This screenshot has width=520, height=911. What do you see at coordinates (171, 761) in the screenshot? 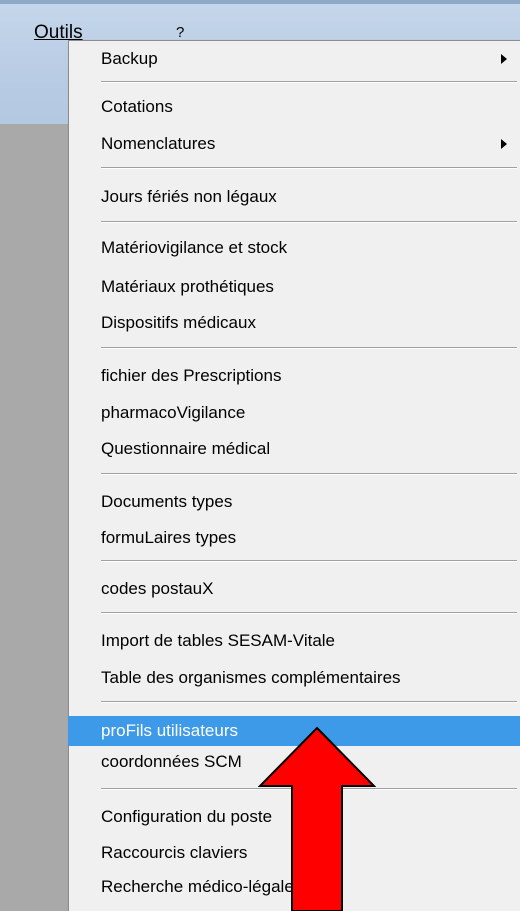
I see `menu-item-label: coordonnées SCM` at bounding box center [171, 761].